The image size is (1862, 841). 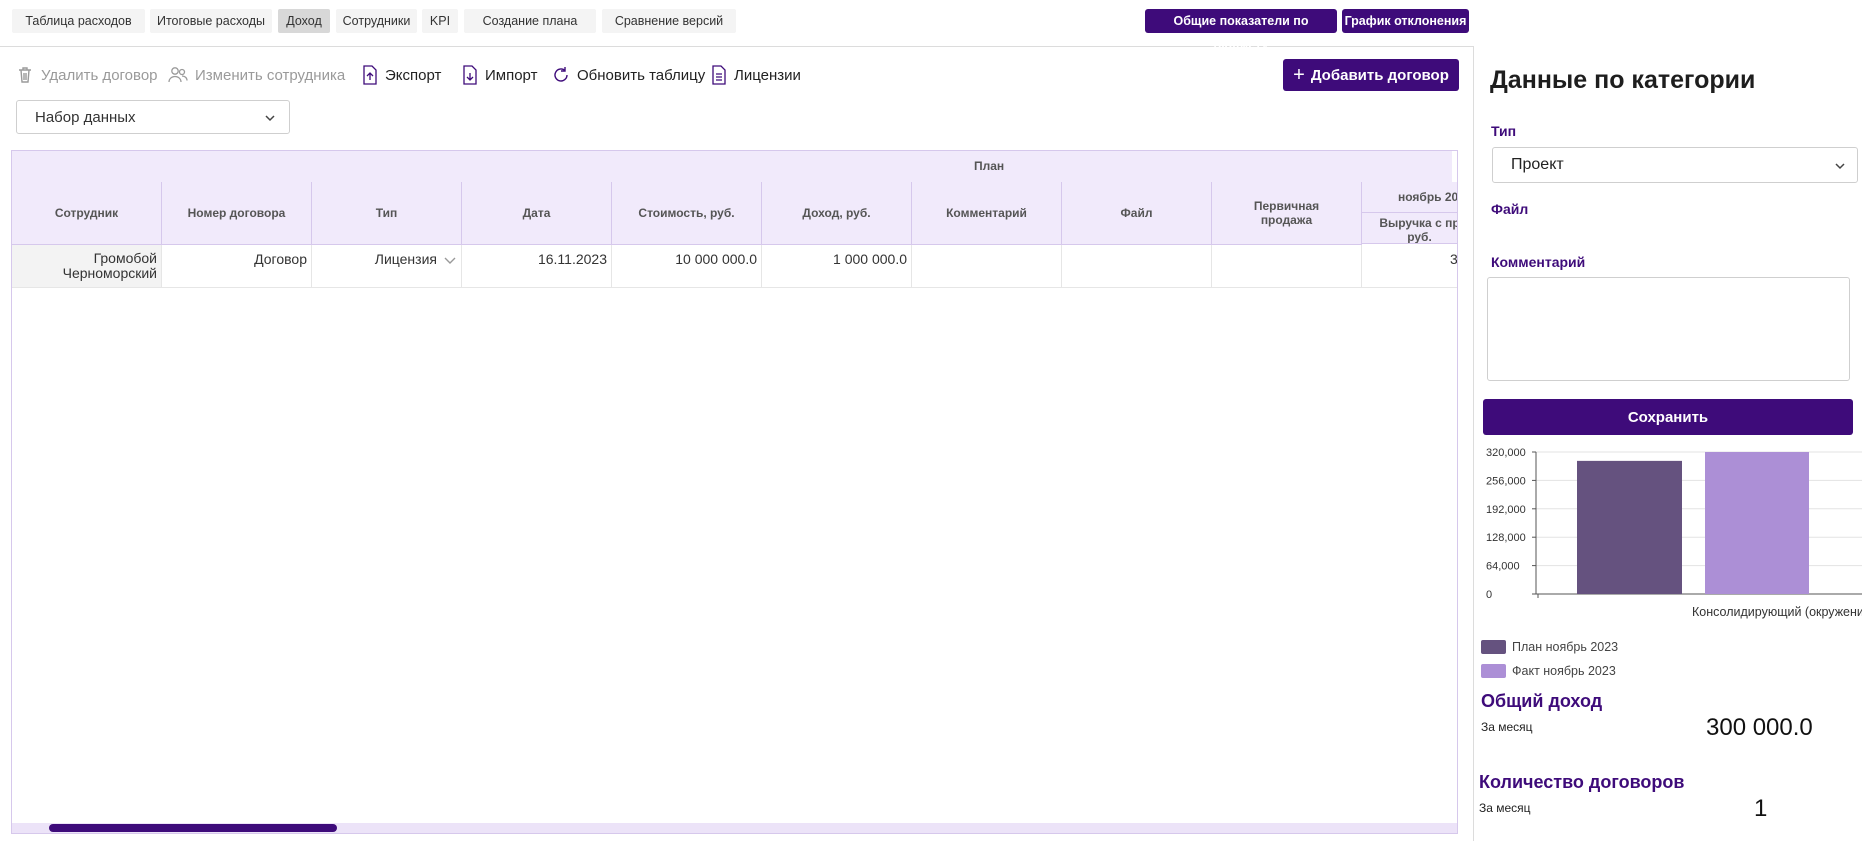 I want to click on tab-kpi: KPI, so click(x=440, y=21).